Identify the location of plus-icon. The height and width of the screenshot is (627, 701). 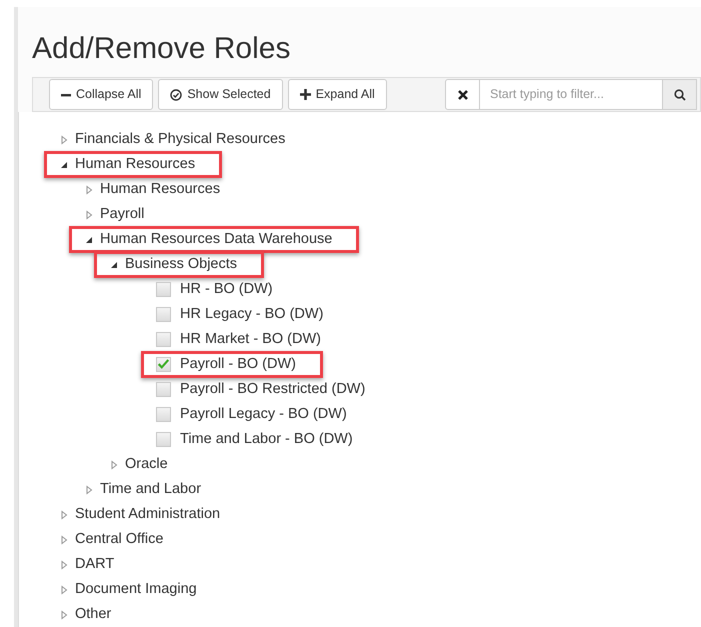
(305, 94).